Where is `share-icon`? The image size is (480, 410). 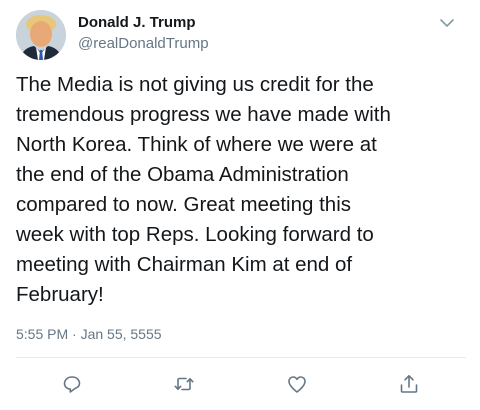 share-icon is located at coordinates (409, 384).